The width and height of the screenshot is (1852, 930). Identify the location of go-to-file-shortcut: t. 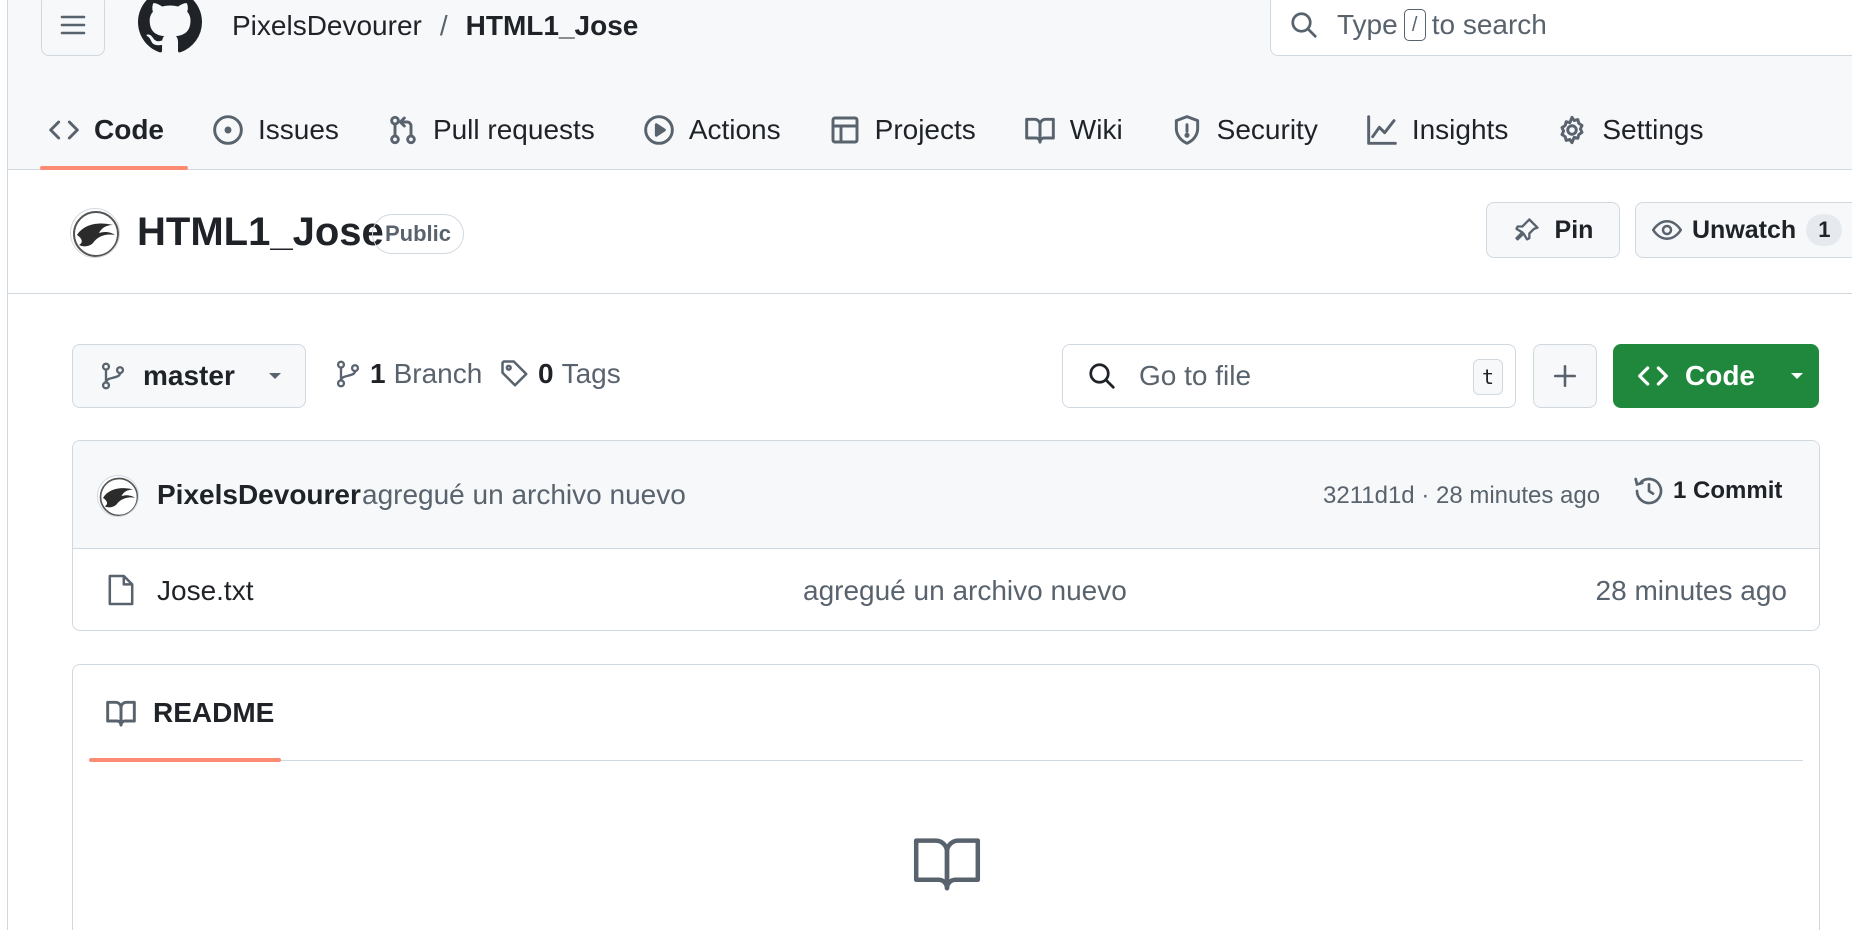
(1488, 377).